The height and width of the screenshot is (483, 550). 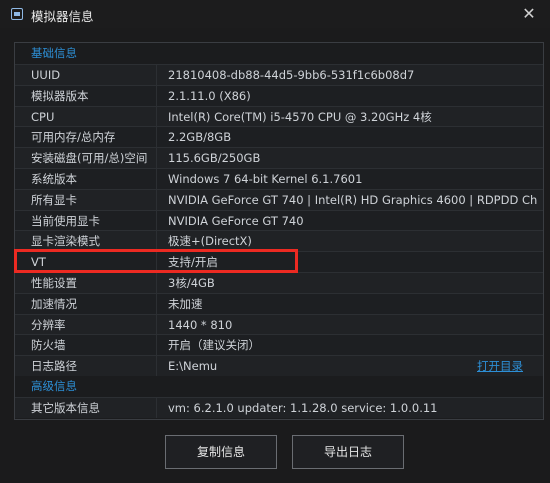 What do you see at coordinates (89, 158) in the screenshot?
I see `row-label: 安装磁盘(可用/总)空间` at bounding box center [89, 158].